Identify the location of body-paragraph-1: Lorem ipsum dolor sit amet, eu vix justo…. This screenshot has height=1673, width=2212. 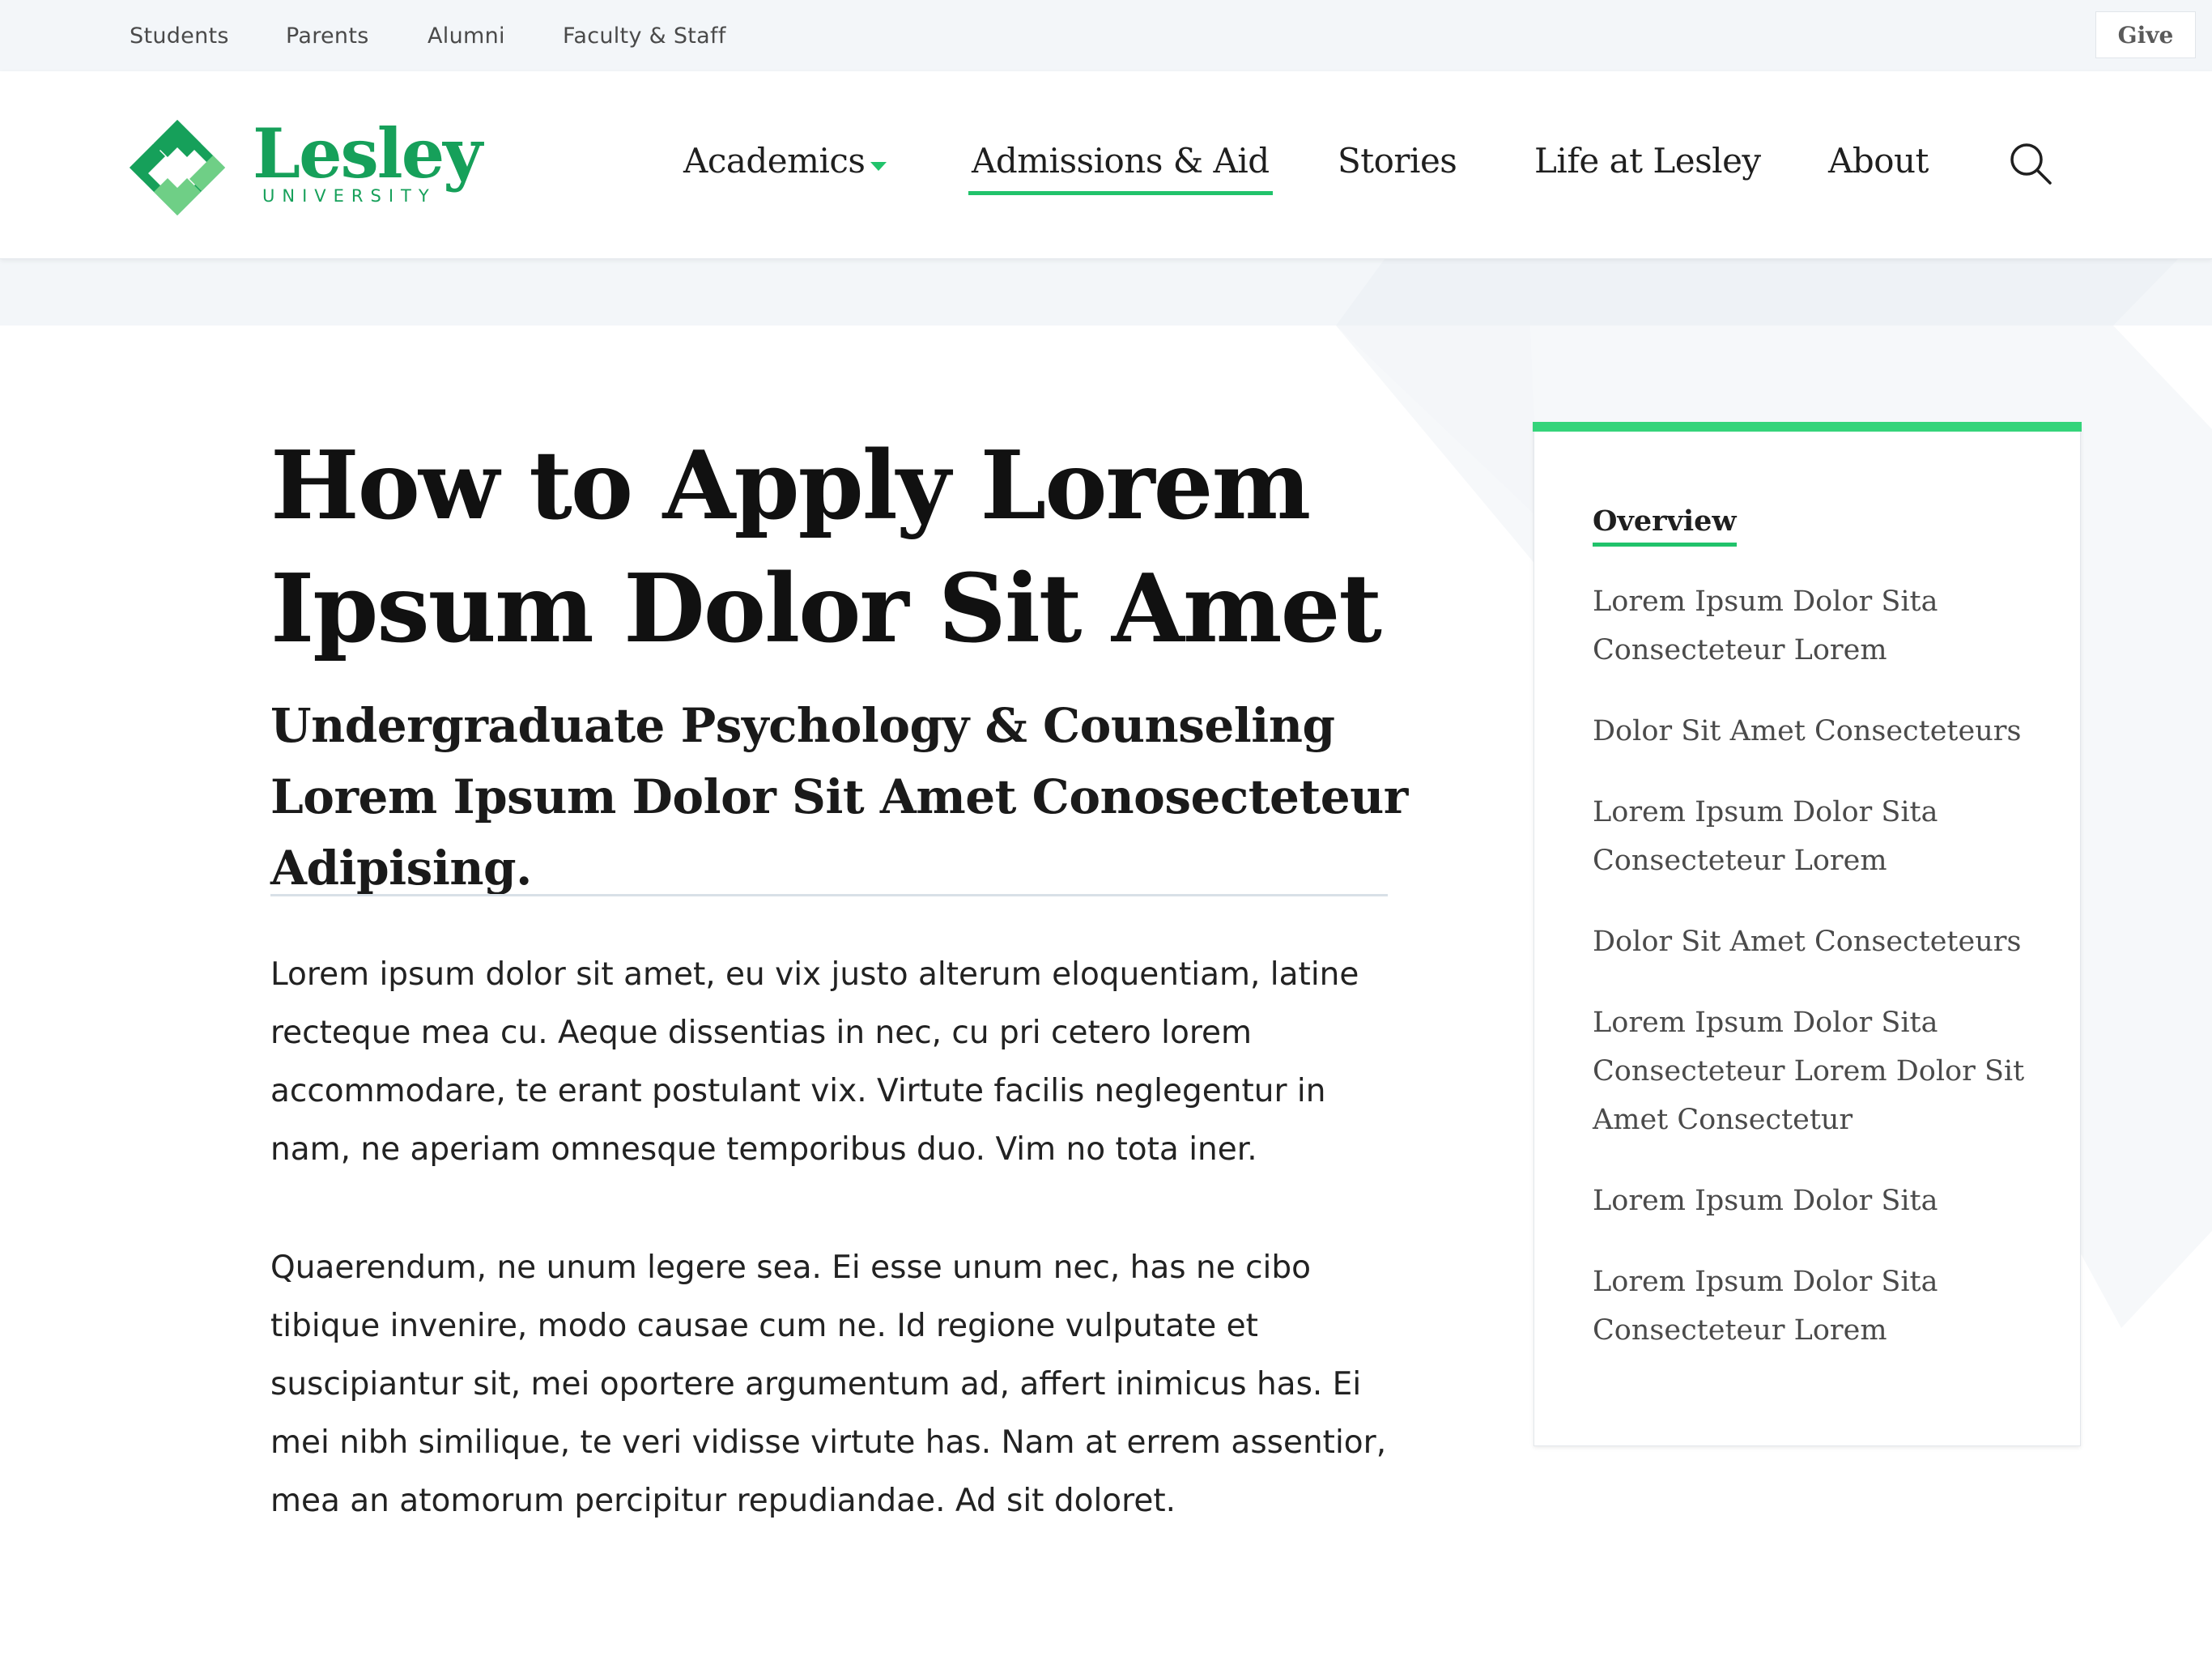
(815, 1062).